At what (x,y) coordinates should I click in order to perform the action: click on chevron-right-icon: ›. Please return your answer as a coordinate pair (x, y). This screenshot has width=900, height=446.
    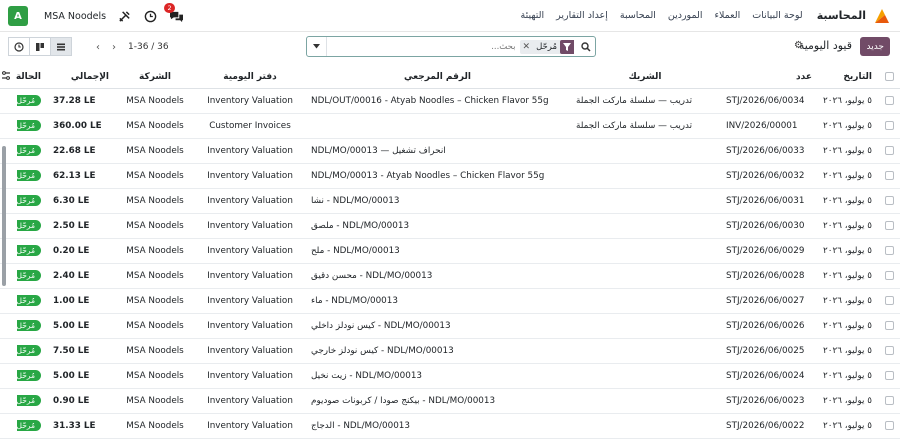
    Looking at the image, I should click on (114, 47).